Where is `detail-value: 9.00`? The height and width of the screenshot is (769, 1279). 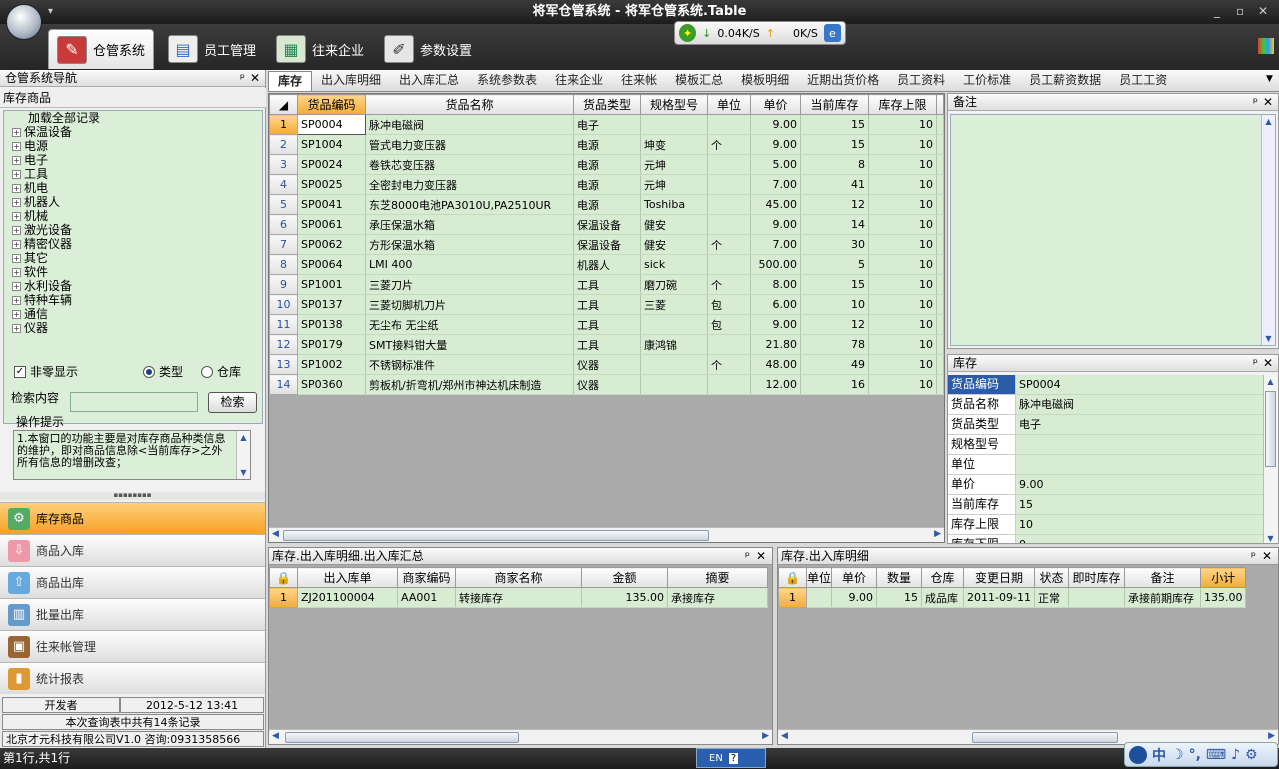 detail-value: 9.00 is located at coordinates (1140, 485).